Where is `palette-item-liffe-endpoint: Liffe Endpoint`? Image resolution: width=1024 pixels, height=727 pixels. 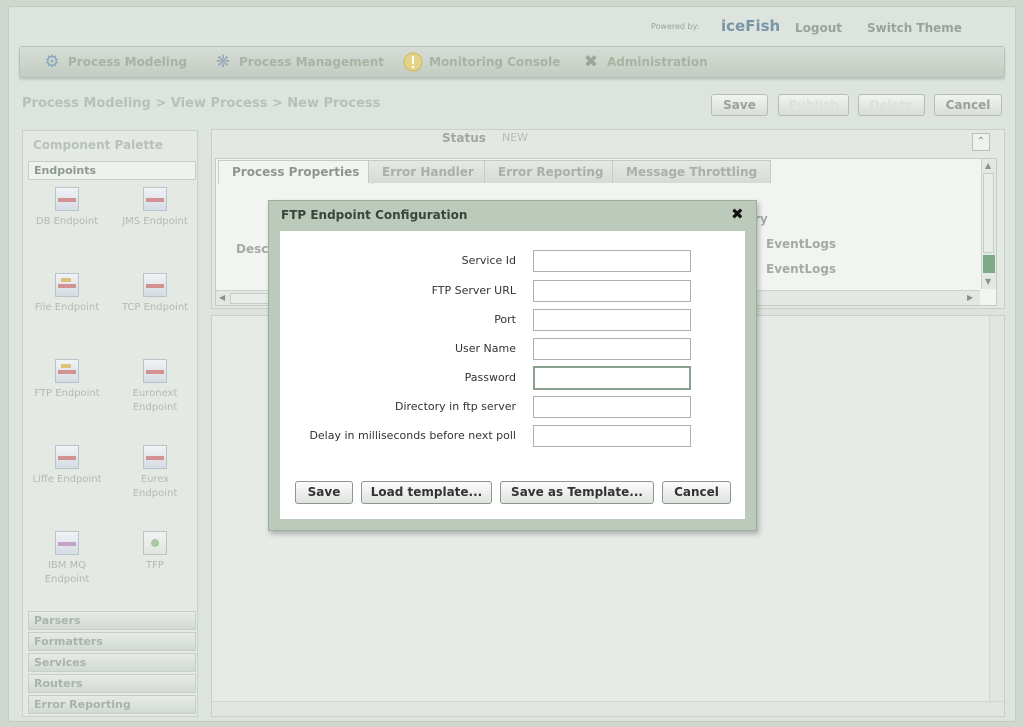
palette-item-liffe-endpoint: Liffe Endpoint is located at coordinates (67, 466).